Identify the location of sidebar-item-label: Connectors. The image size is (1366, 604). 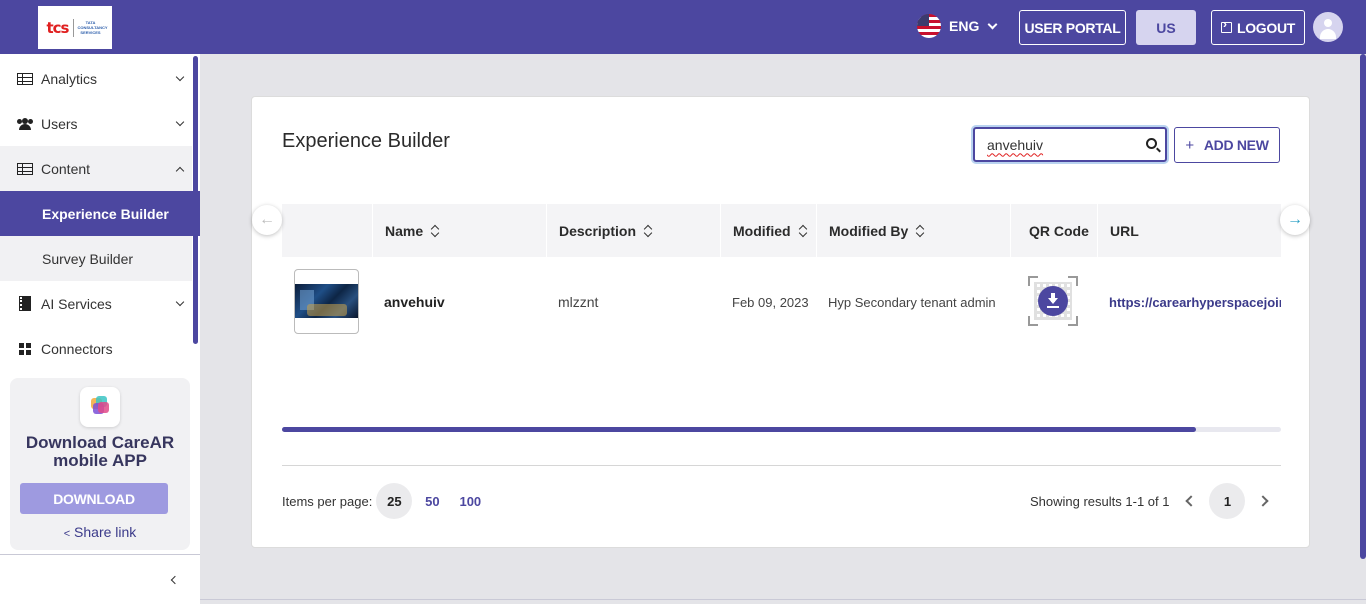
(77, 348).